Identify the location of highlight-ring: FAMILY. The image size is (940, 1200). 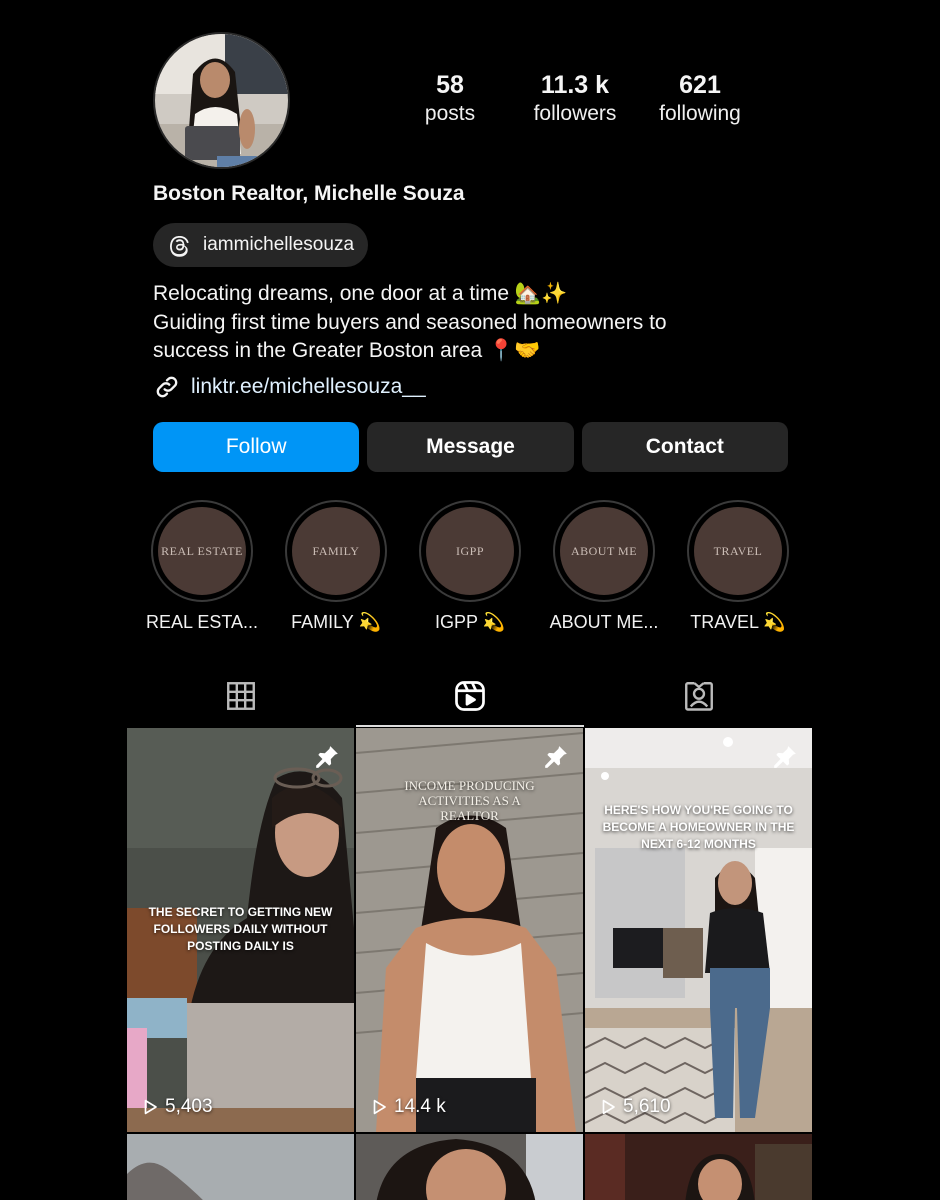
(336, 551).